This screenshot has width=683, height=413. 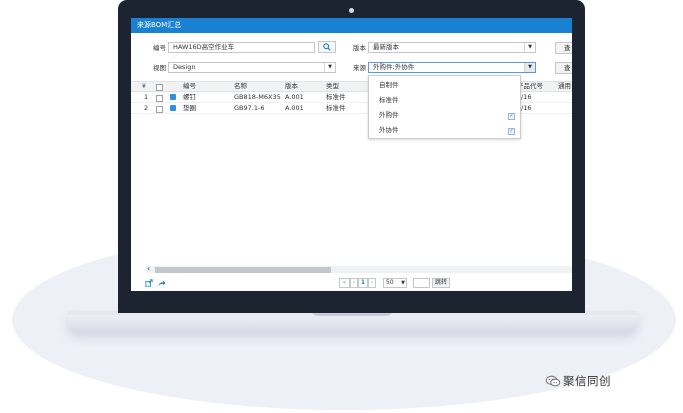 What do you see at coordinates (159, 68) in the screenshot?
I see `view-label: 视图` at bounding box center [159, 68].